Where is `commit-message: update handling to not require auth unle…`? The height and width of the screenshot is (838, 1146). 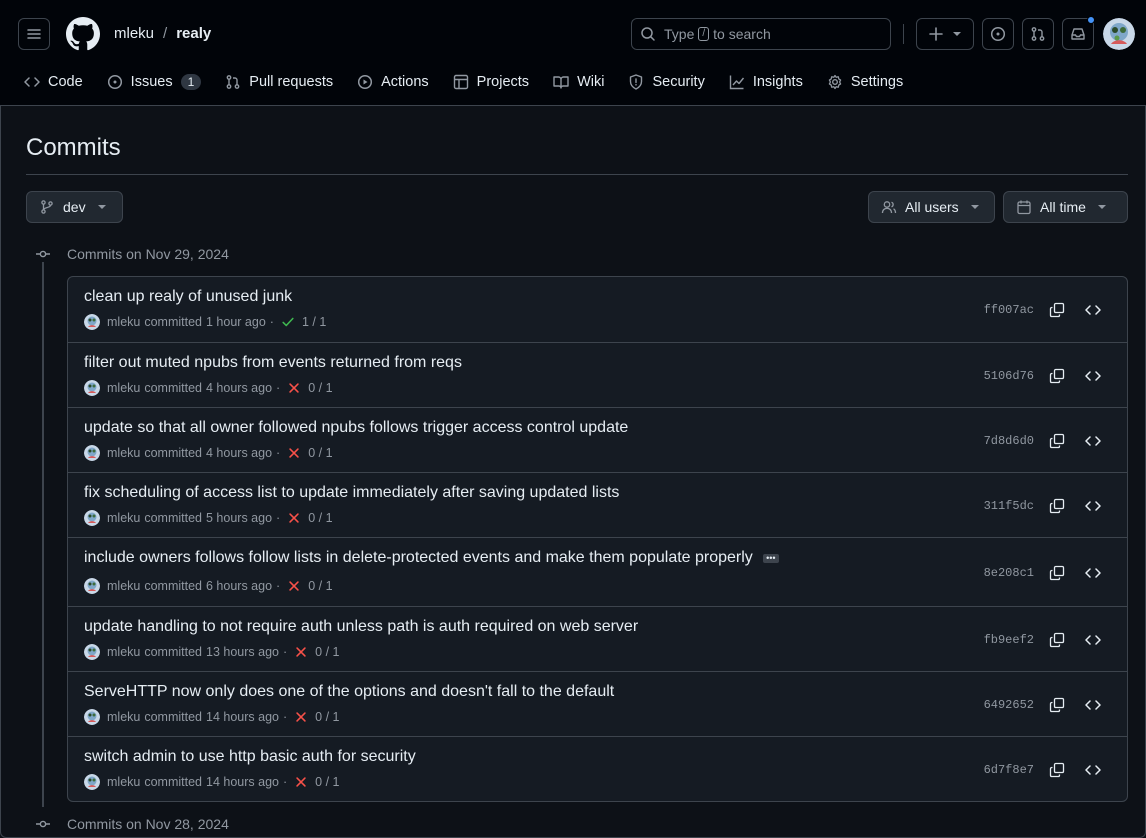 commit-message: update handling to not require auth unle… is located at coordinates (361, 627).